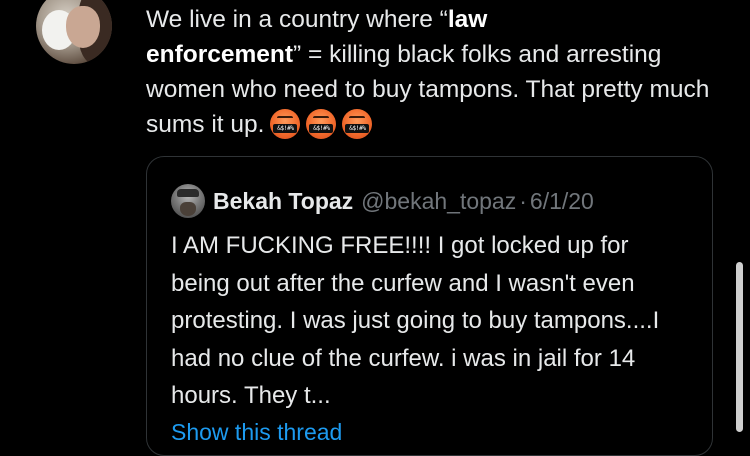 The height and width of the screenshot is (456, 750). Describe the element at coordinates (83, 27) in the screenshot. I see `avatar-face` at that location.